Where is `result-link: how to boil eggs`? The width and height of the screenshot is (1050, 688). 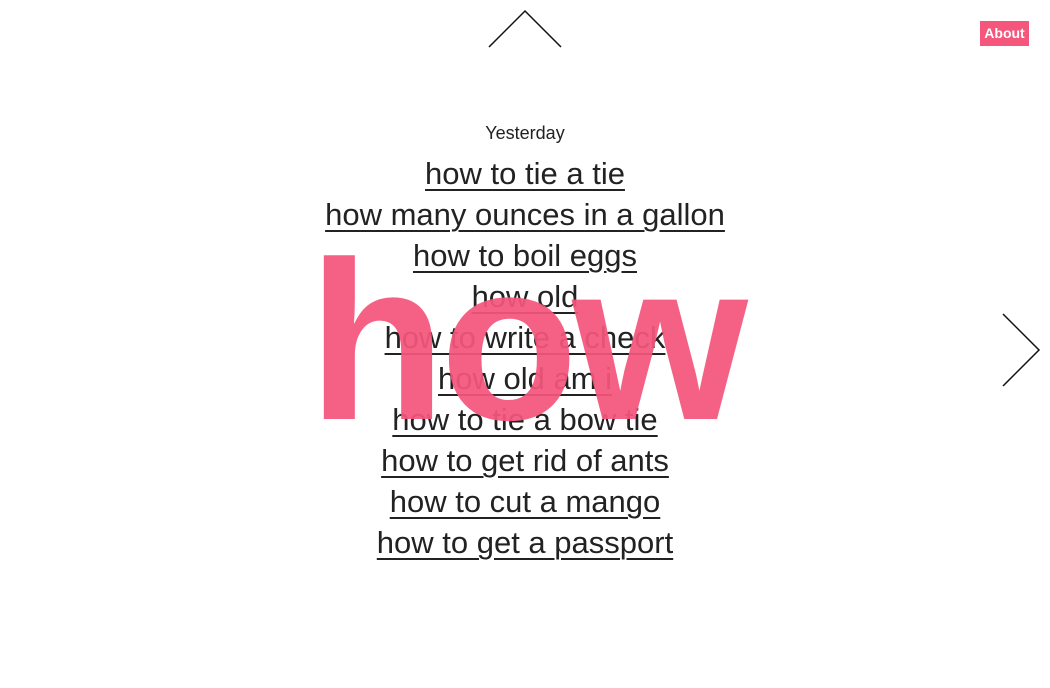
result-link: how to boil eggs is located at coordinates (525, 255).